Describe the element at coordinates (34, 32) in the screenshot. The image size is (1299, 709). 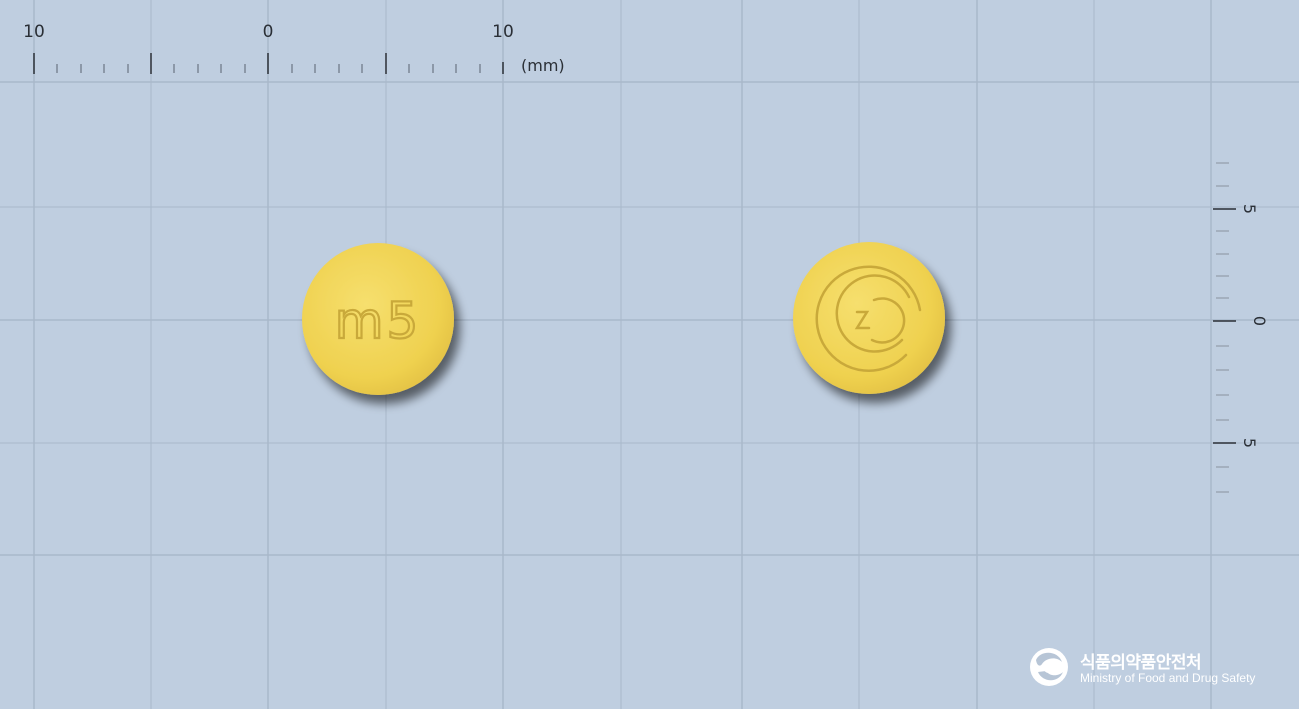
I see `ruler-label-left: 10` at that location.